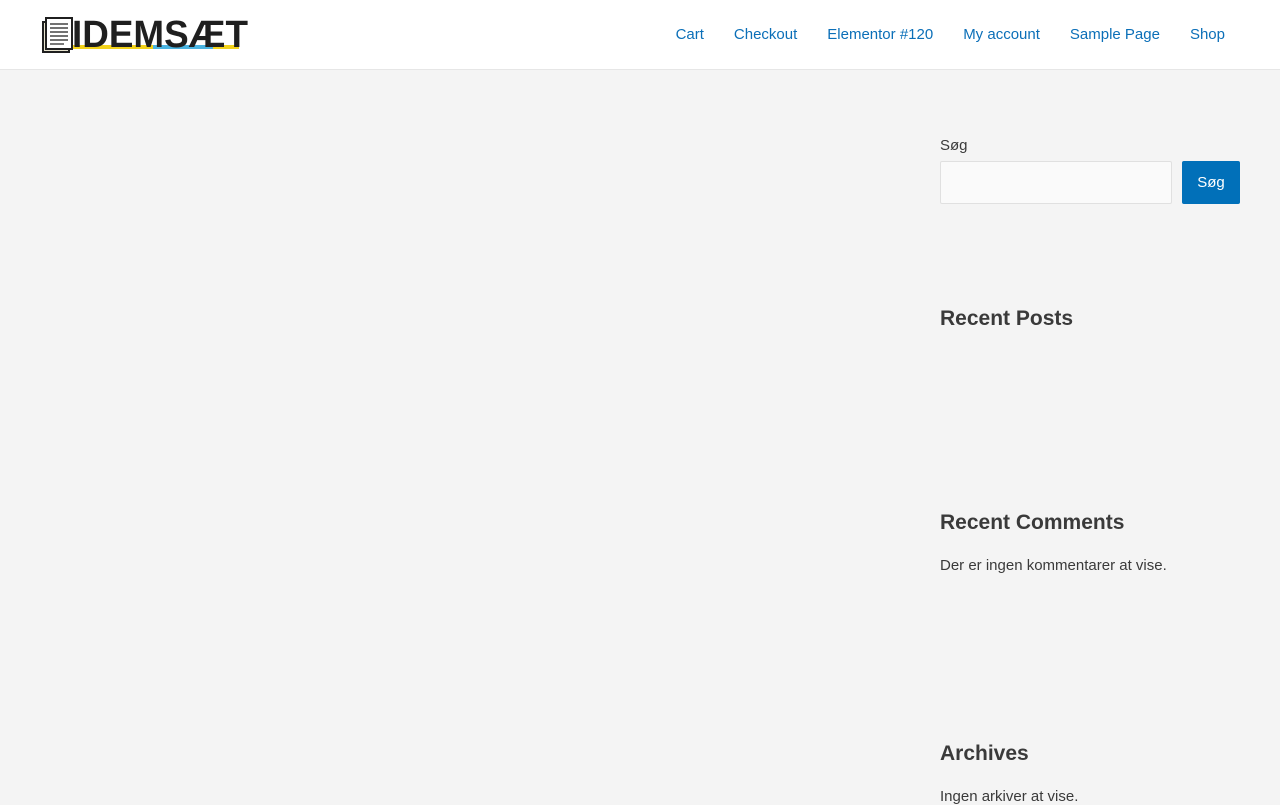  Describe the element at coordinates (1032, 522) in the screenshot. I see `recent-comments-title: Recent Comments` at that location.